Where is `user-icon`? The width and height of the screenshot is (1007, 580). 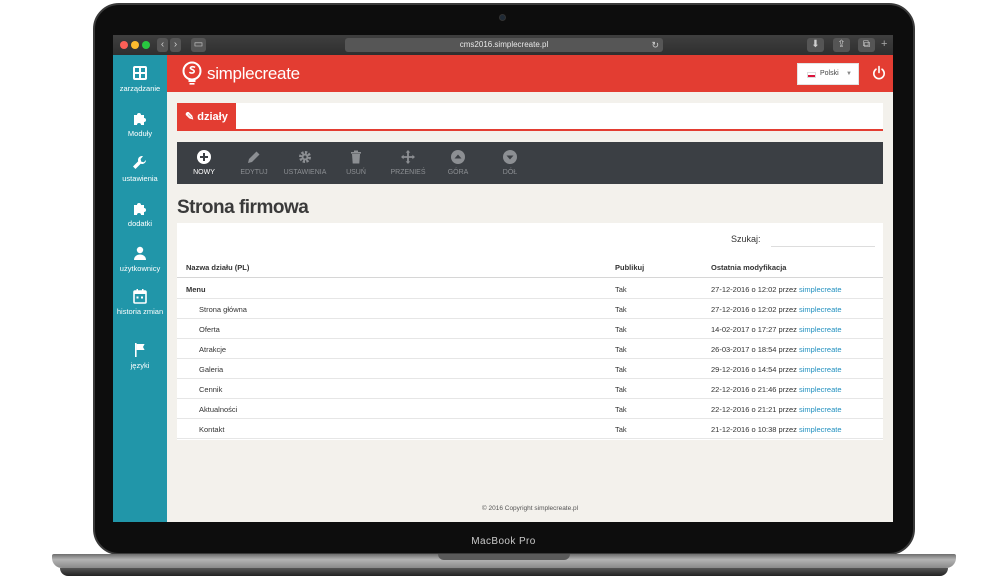
user-icon is located at coordinates (140, 253).